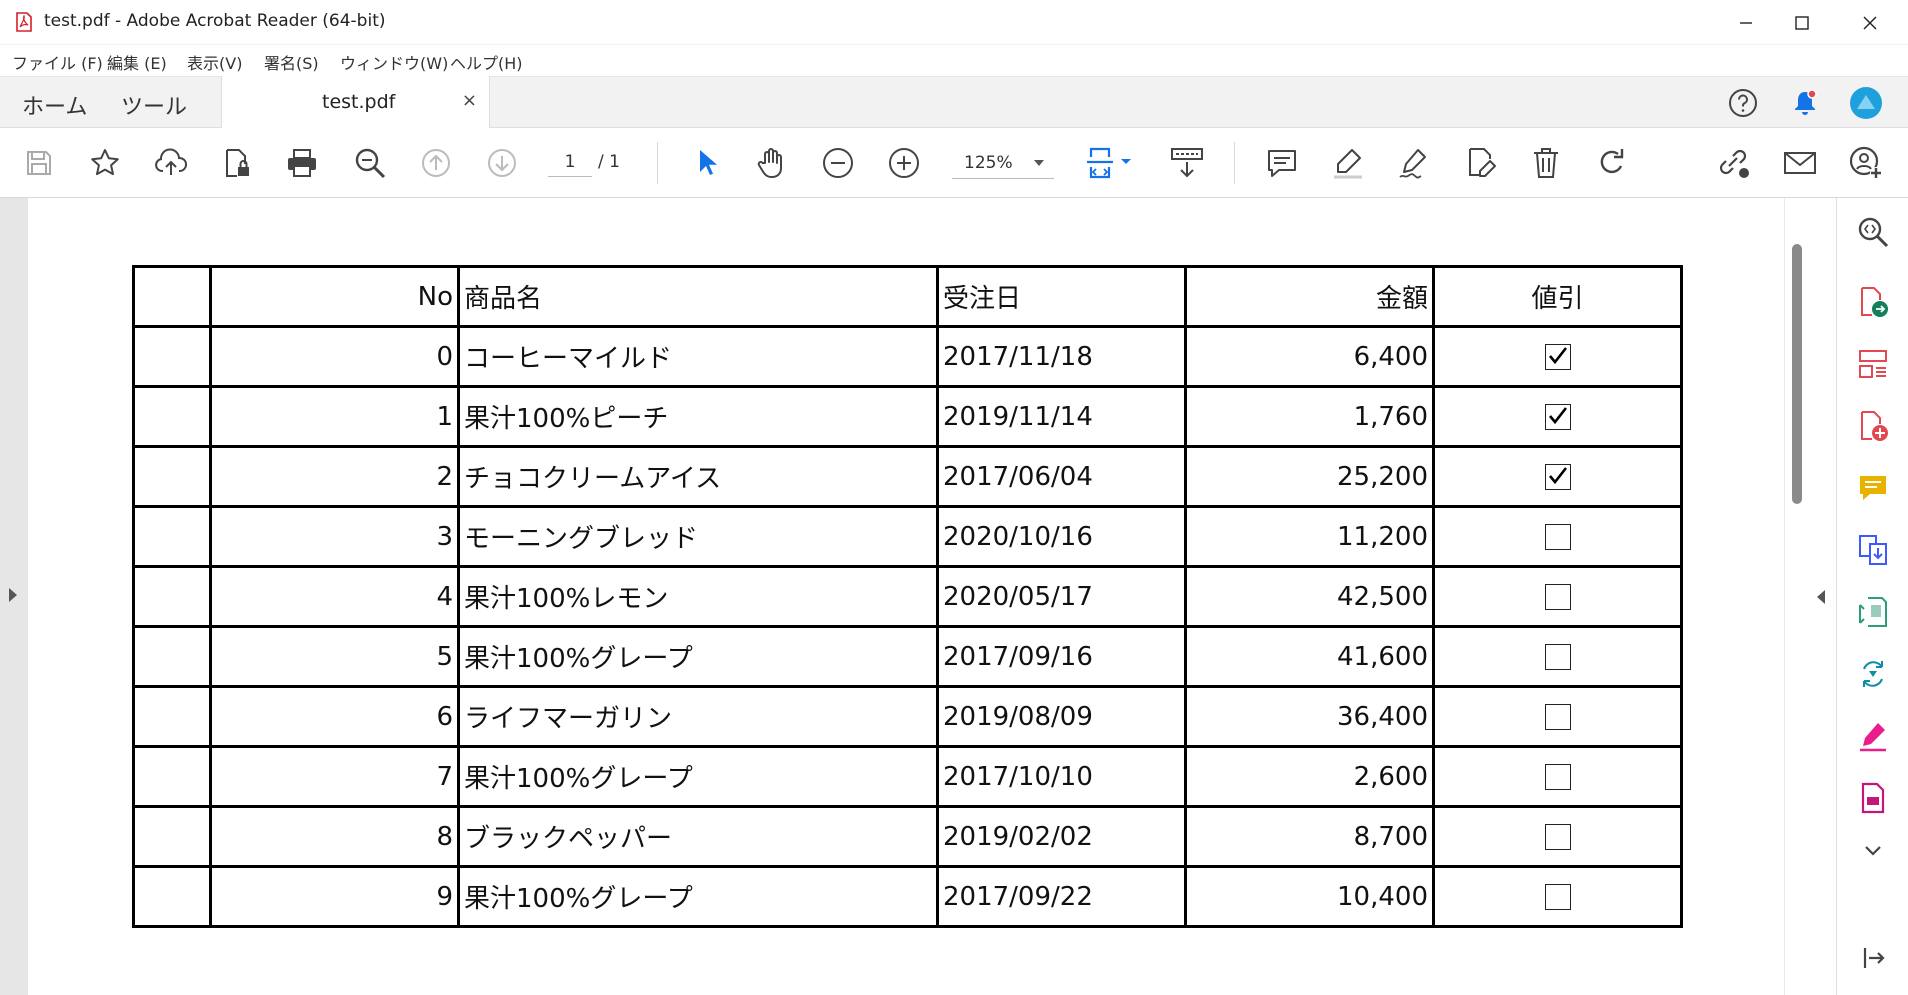  I want to click on scroll-mode-icon, so click(1187, 163).